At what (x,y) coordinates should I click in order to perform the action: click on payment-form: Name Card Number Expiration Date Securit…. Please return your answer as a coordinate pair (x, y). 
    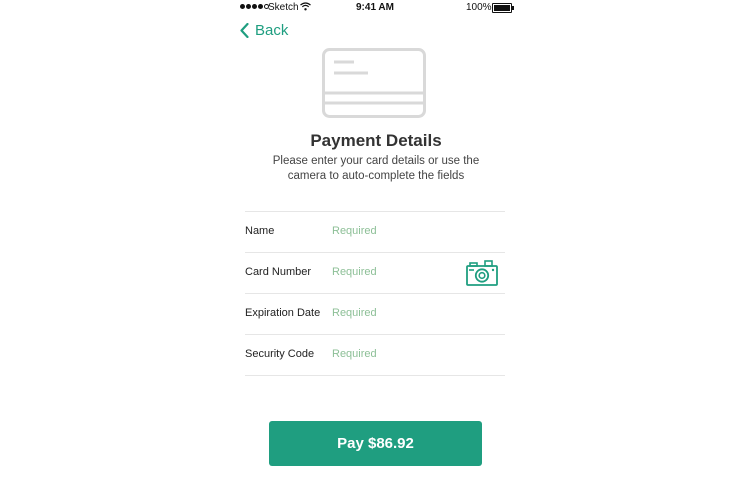
    Looking at the image, I should click on (375, 293).